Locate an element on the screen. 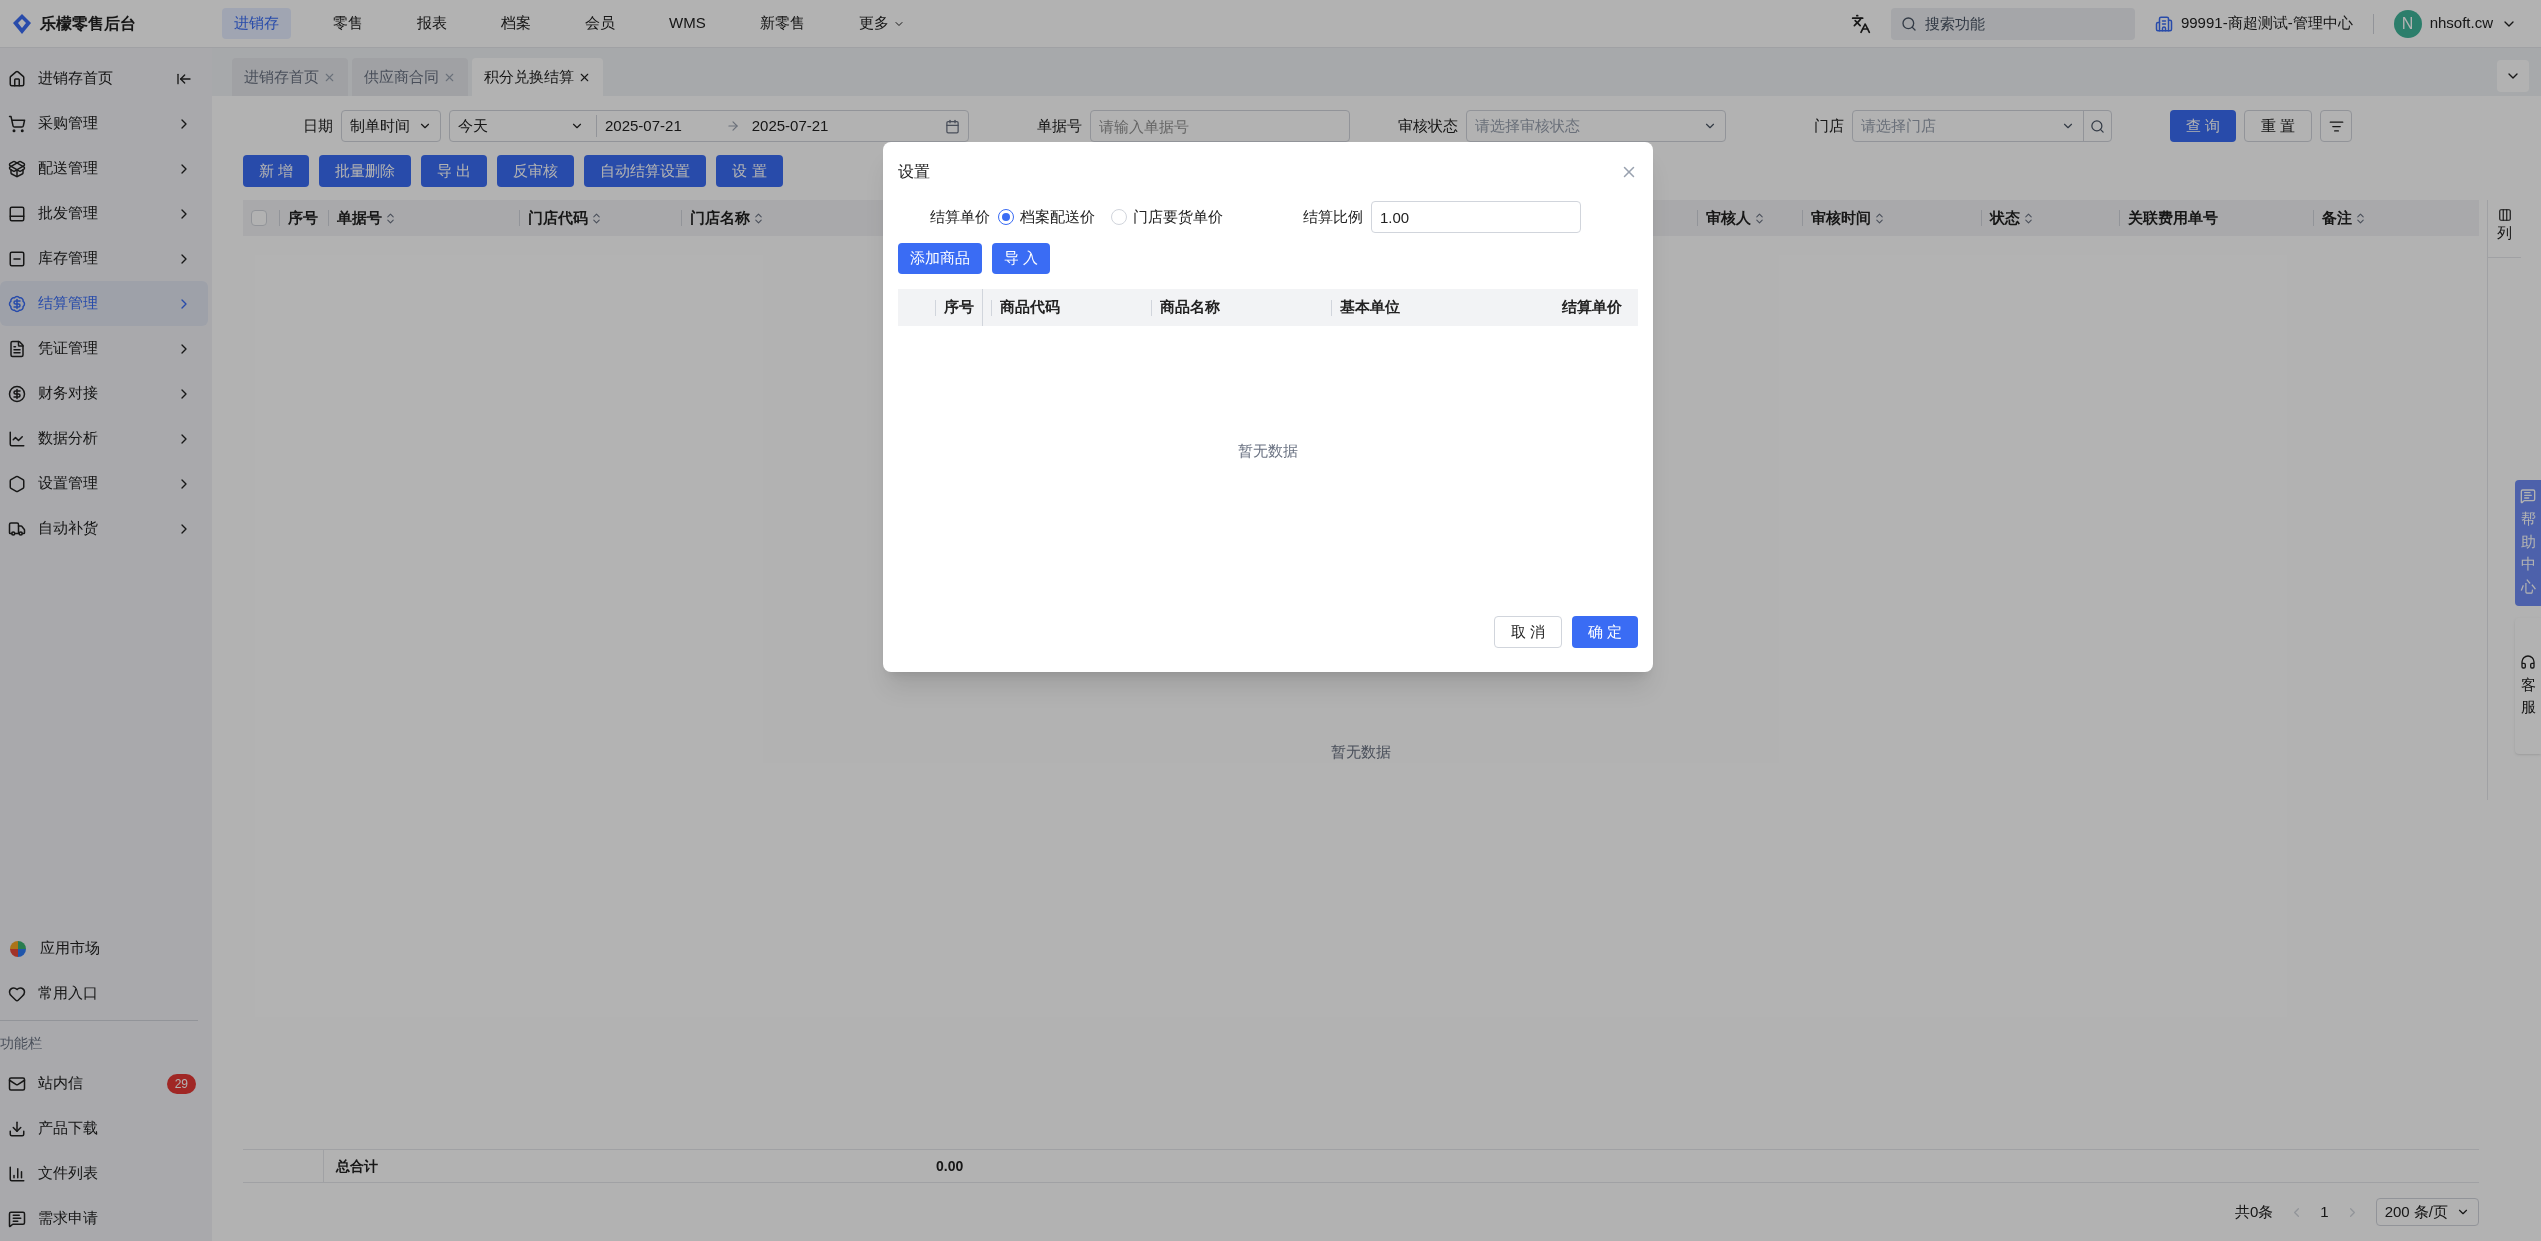 The width and height of the screenshot is (2541, 1241). search-field: 搜索功能 is located at coordinates (2012, 23).